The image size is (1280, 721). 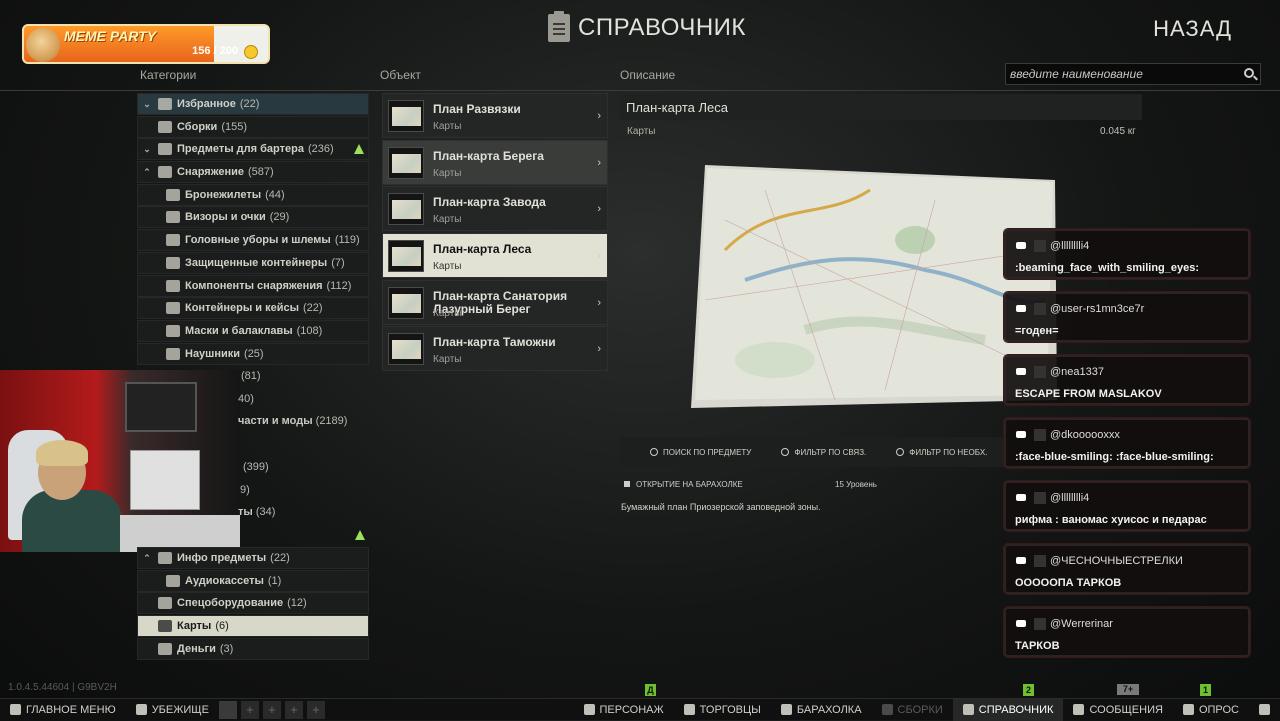 What do you see at coordinates (279, 217) in the screenshot?
I see `category-count: (29)` at bounding box center [279, 217].